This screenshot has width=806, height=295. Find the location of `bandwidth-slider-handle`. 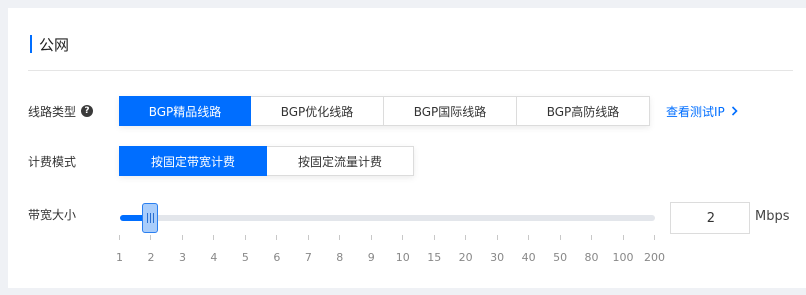

bandwidth-slider-handle is located at coordinates (150, 218).